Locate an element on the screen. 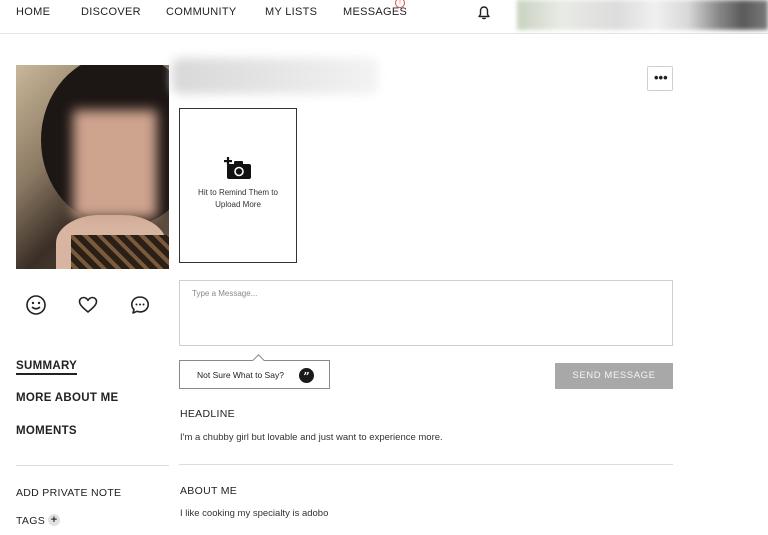 The height and width of the screenshot is (535, 768). sidebar-link-summary: SUMMARY is located at coordinates (47, 367).